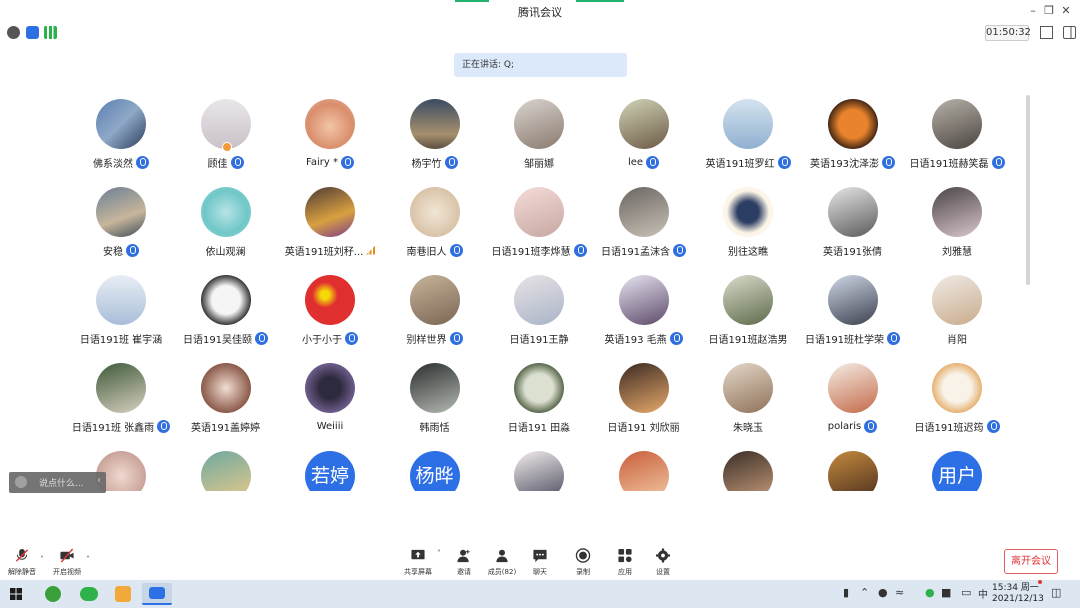 The height and width of the screenshot is (608, 1080). I want to click on participant-tile: 南巷旧人, so click(435, 228).